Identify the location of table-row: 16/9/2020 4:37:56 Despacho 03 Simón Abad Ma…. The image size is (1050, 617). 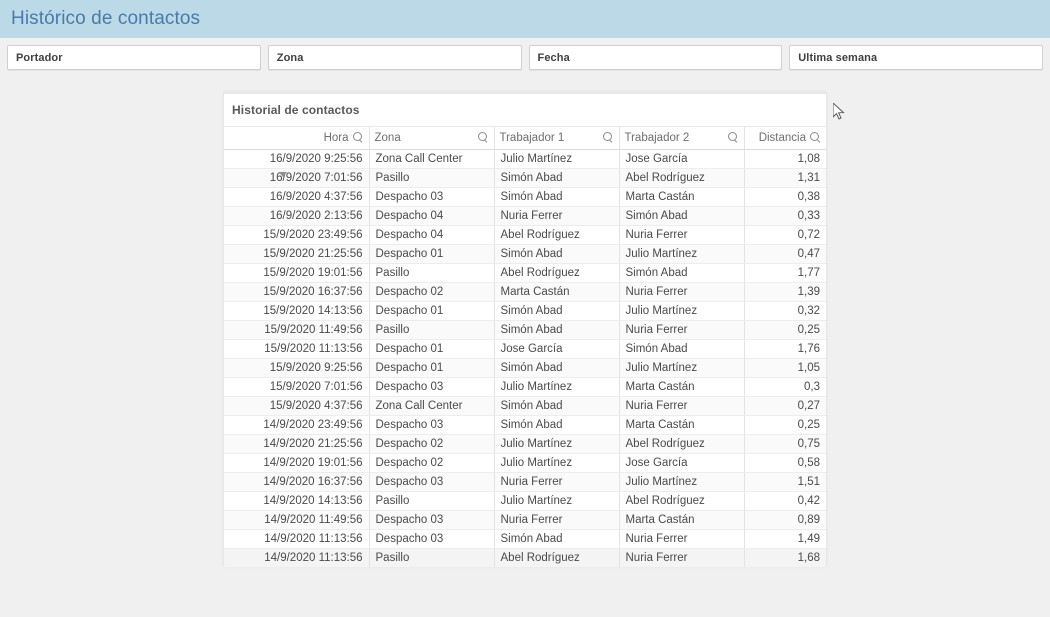
(525, 197).